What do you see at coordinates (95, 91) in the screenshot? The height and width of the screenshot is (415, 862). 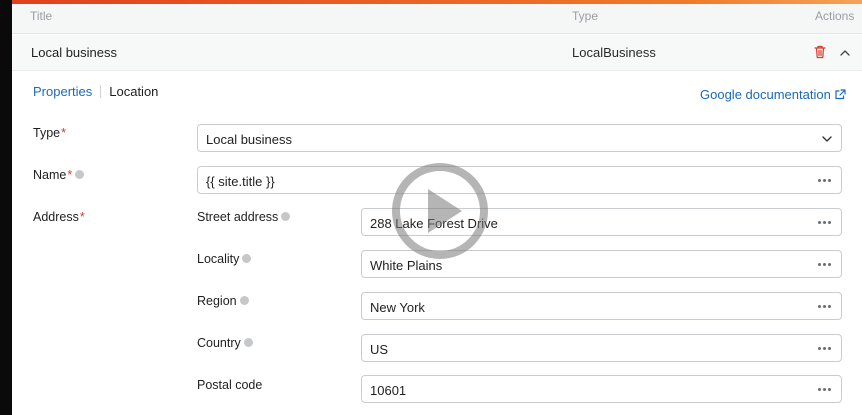 I see `tab-bar: Properties Location` at bounding box center [95, 91].